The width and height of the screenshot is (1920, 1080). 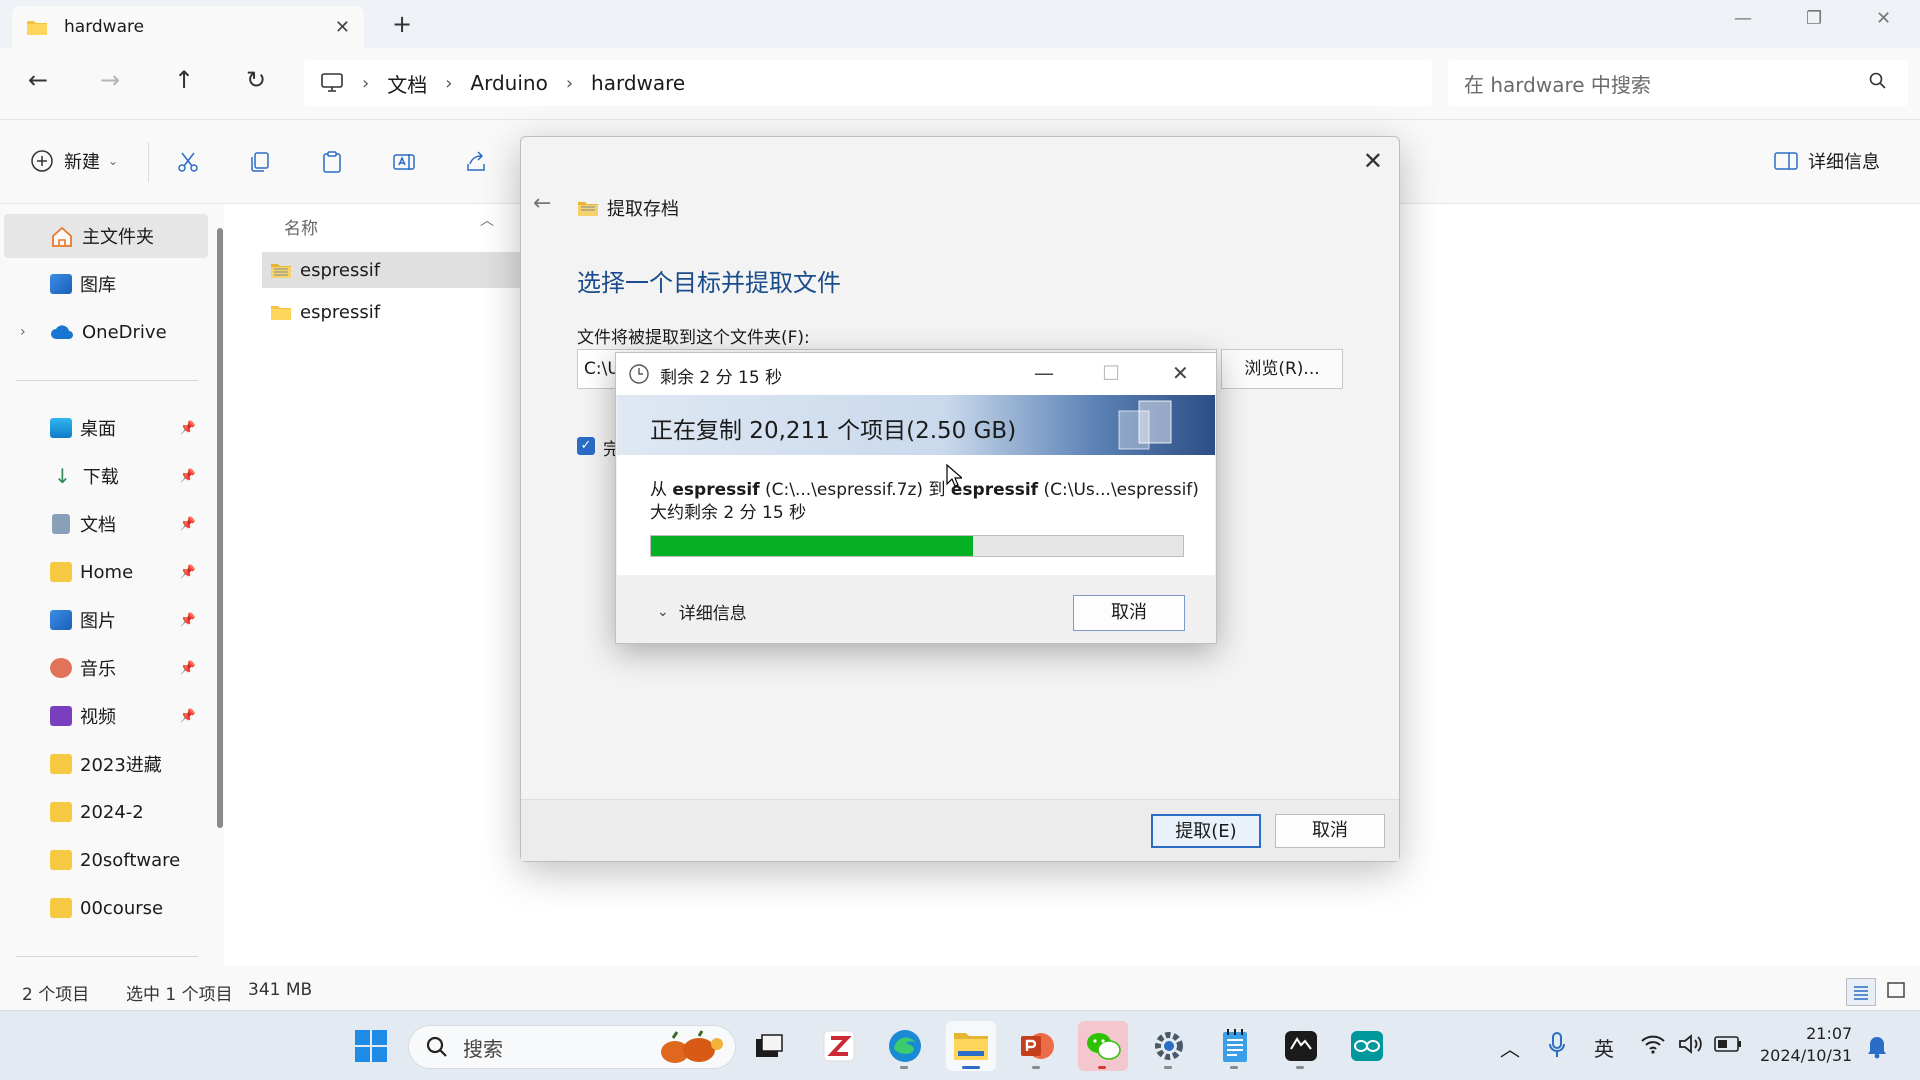 What do you see at coordinates (106, 812) in the screenshot?
I see `sidebar-item-folder: 2024-2` at bounding box center [106, 812].